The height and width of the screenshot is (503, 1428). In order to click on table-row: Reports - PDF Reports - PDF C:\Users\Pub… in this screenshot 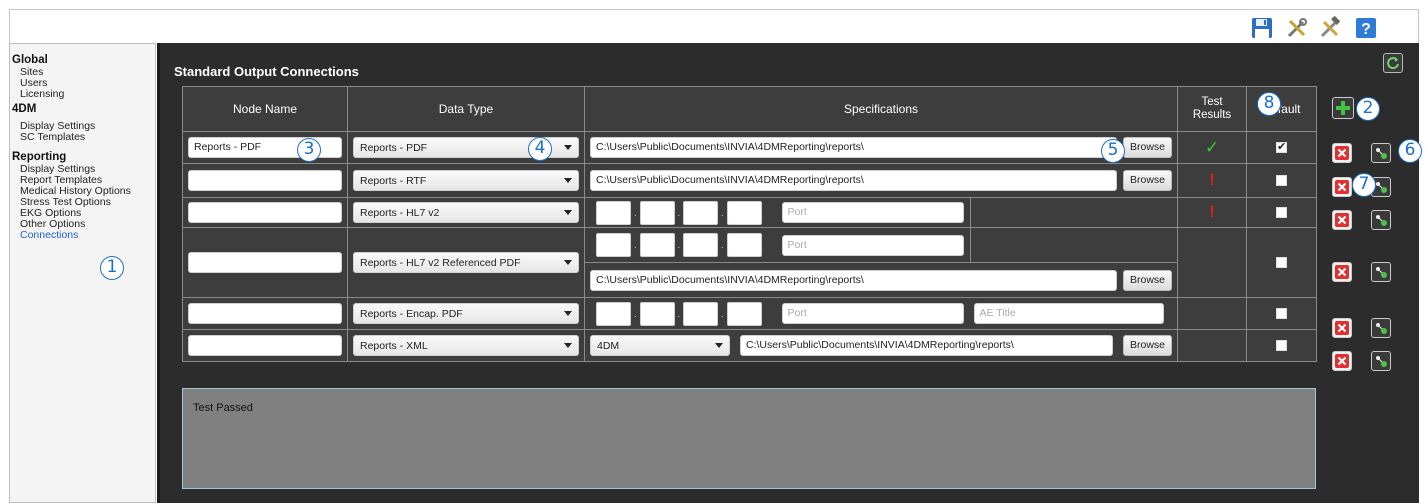, I will do `click(749, 147)`.